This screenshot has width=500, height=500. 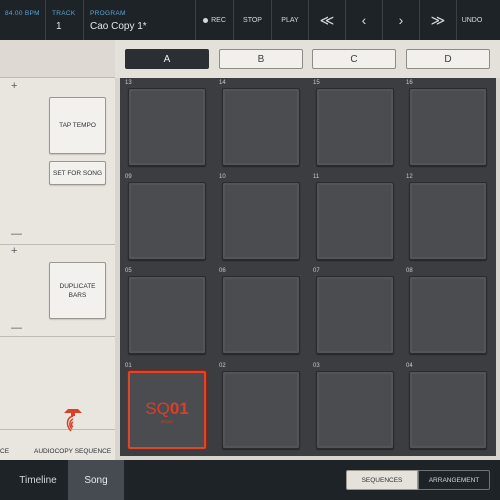 What do you see at coordinates (16, 234) in the screenshot?
I see `tempo-decrease-button: —` at bounding box center [16, 234].